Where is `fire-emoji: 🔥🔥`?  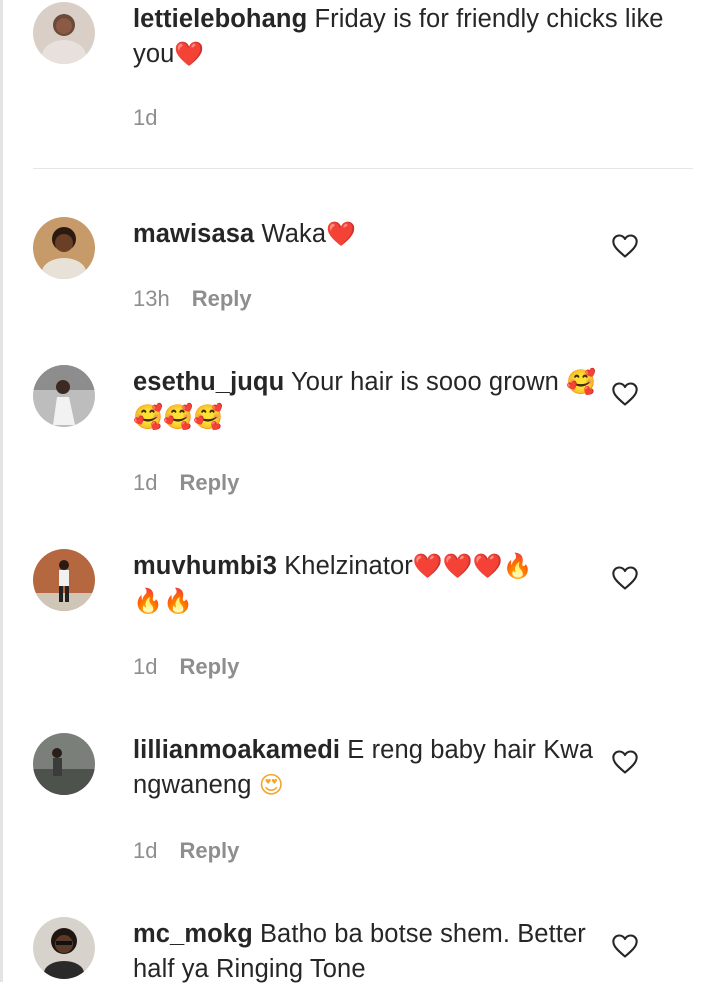
fire-emoji: 🔥🔥 is located at coordinates (163, 601).